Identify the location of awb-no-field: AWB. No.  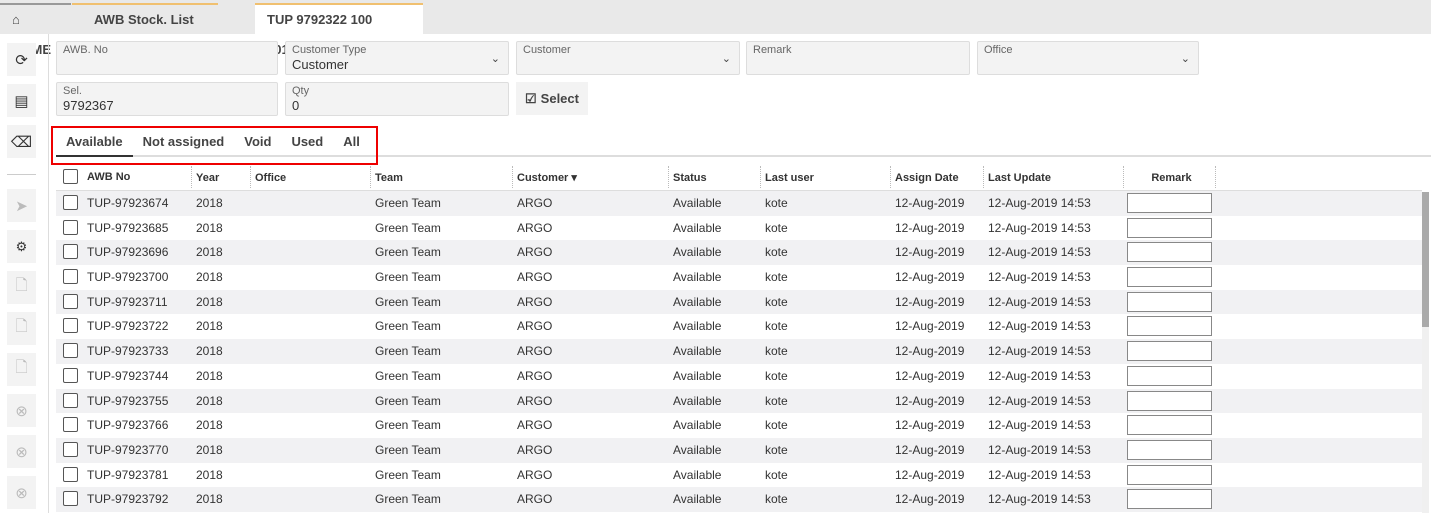
(167, 58).